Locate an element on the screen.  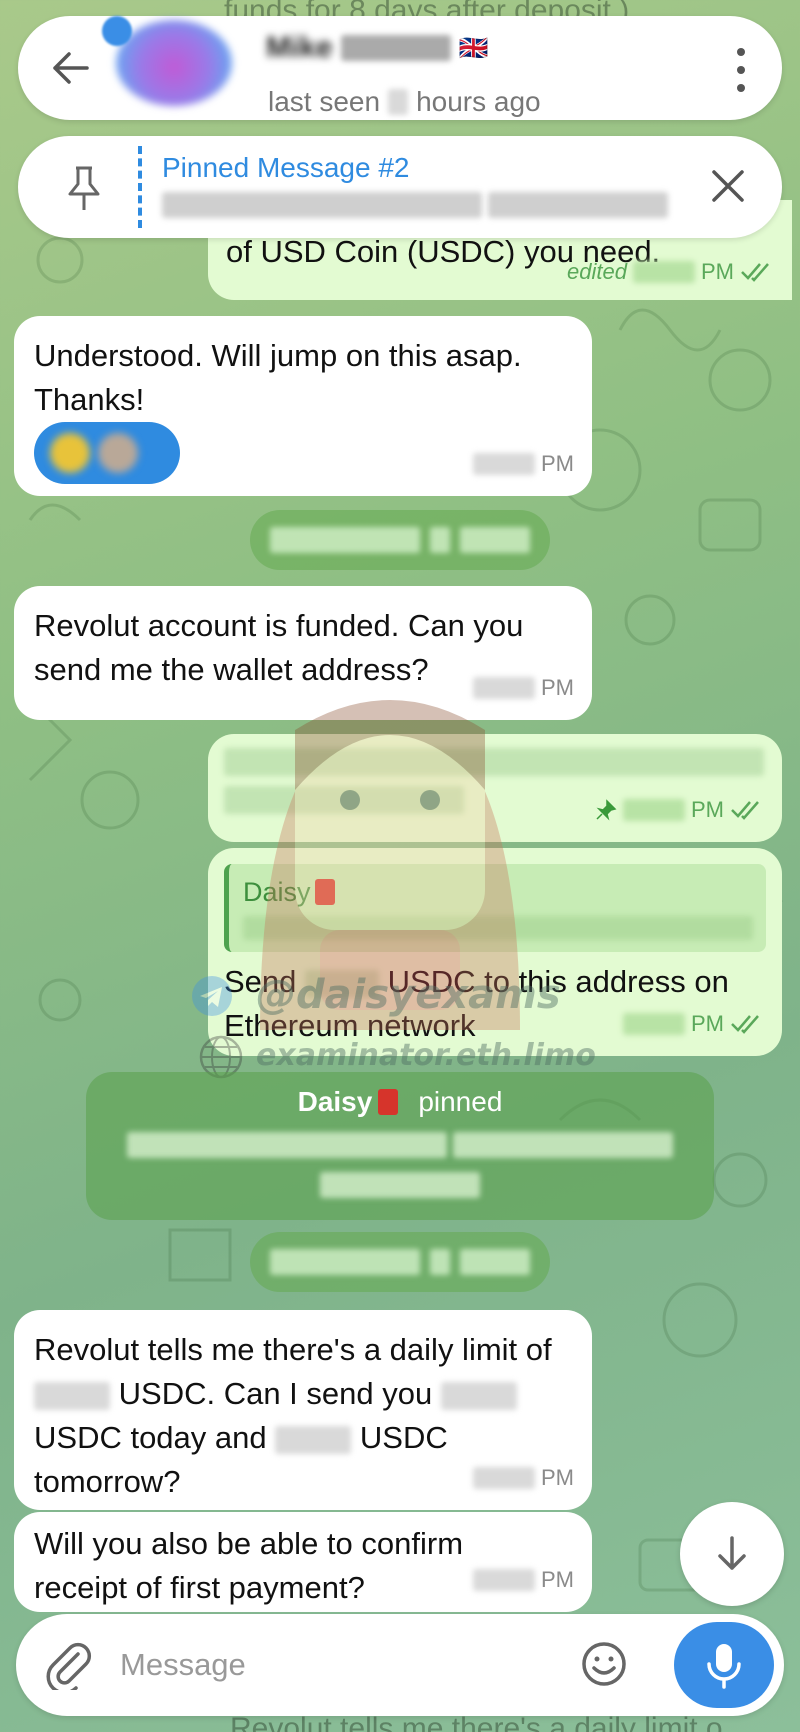
watermark-handle: @daisyexams is located at coordinates (408, 995).